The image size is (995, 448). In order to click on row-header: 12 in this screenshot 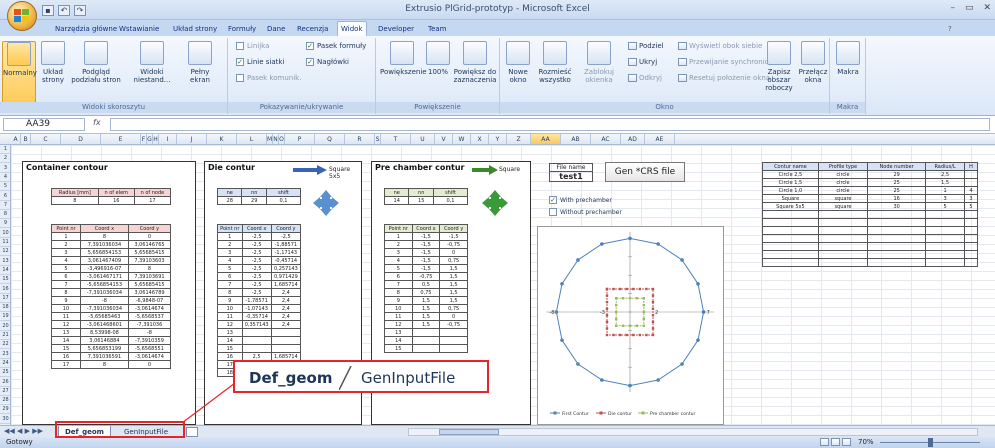, I will do `click(5, 252)`.